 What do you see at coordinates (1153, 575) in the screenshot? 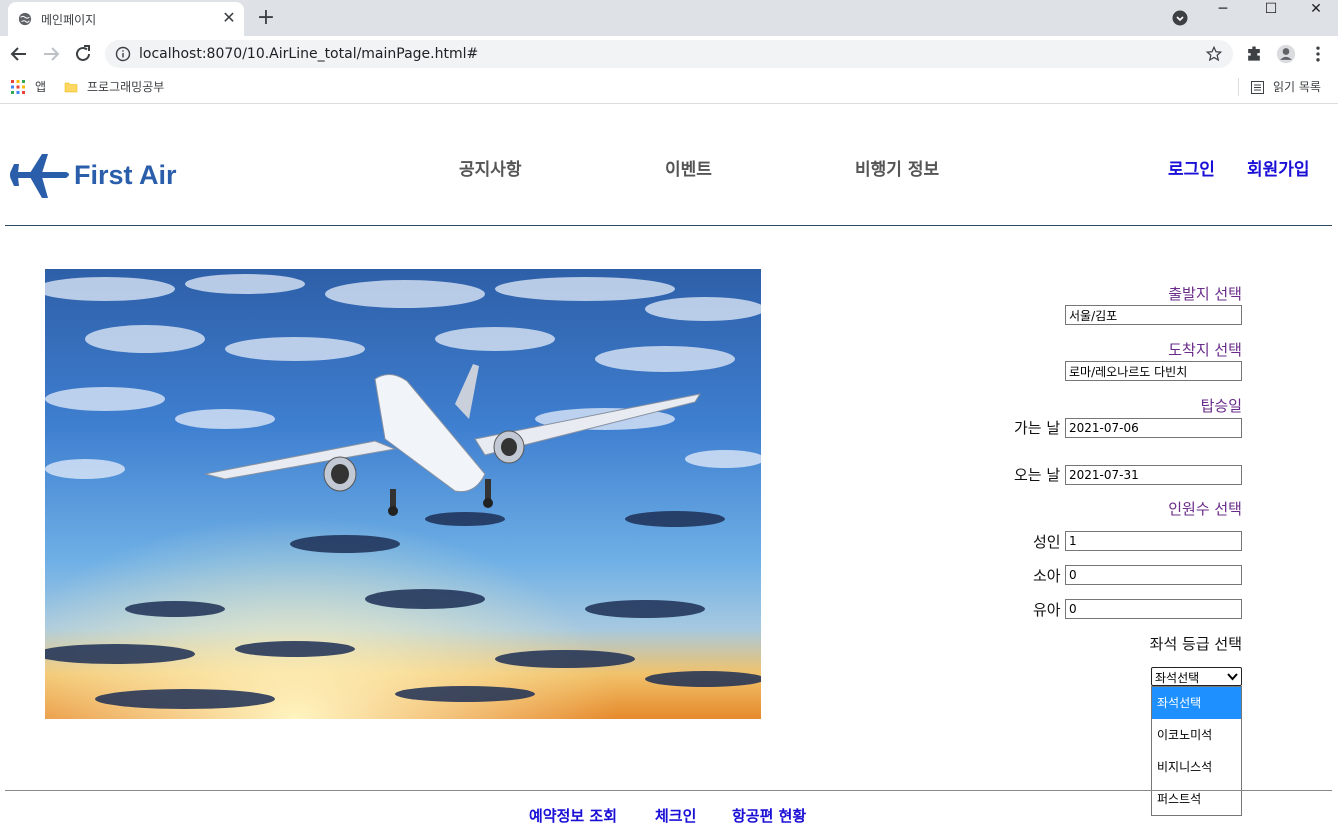
I see `child-count-input` at bounding box center [1153, 575].